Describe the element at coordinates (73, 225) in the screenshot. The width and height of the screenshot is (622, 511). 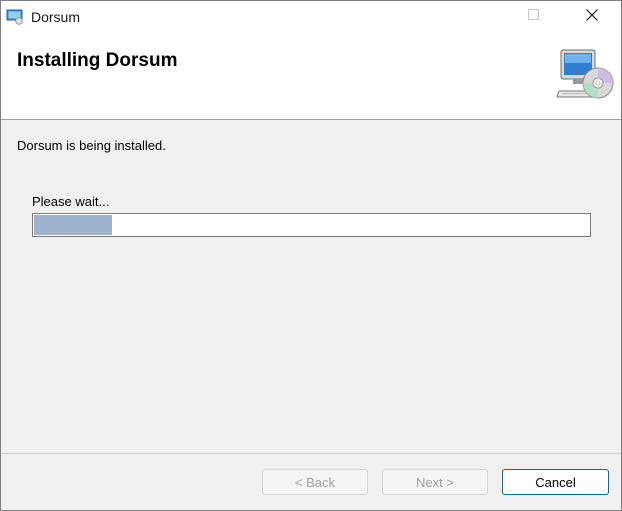
I see `progress-fill` at that location.